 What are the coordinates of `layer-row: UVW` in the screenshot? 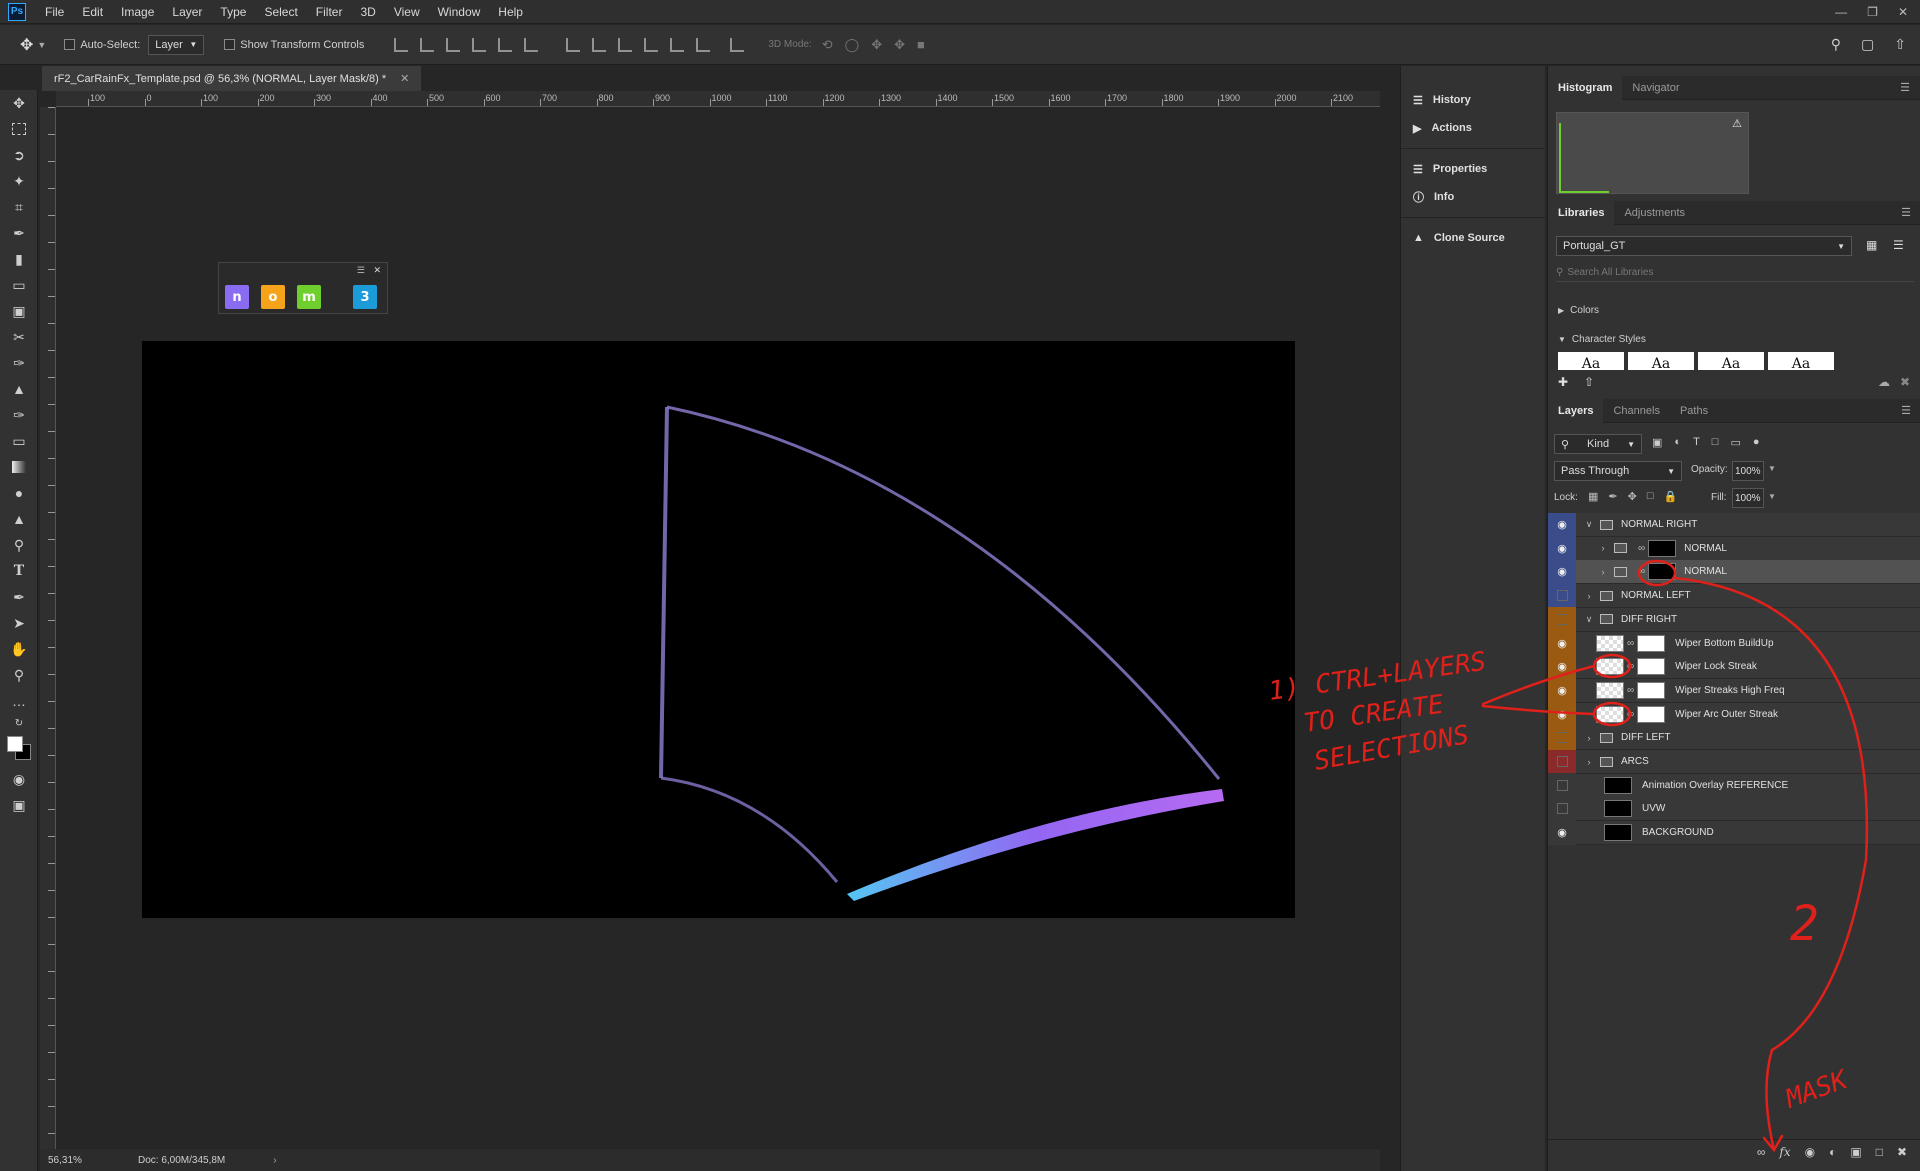 It's located at (1734, 809).